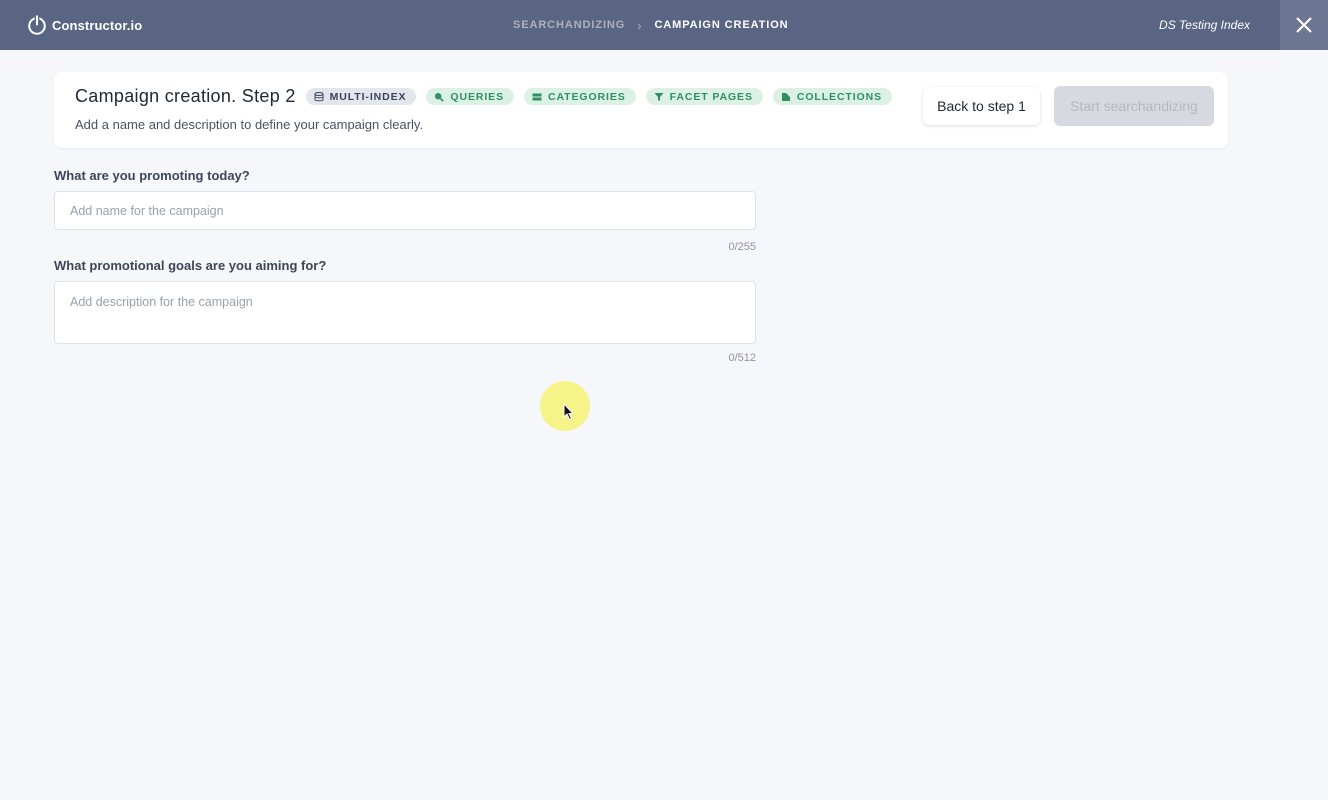 This screenshot has width=1328, height=800. Describe the element at coordinates (659, 96) in the screenshot. I see `filter-icon` at that location.